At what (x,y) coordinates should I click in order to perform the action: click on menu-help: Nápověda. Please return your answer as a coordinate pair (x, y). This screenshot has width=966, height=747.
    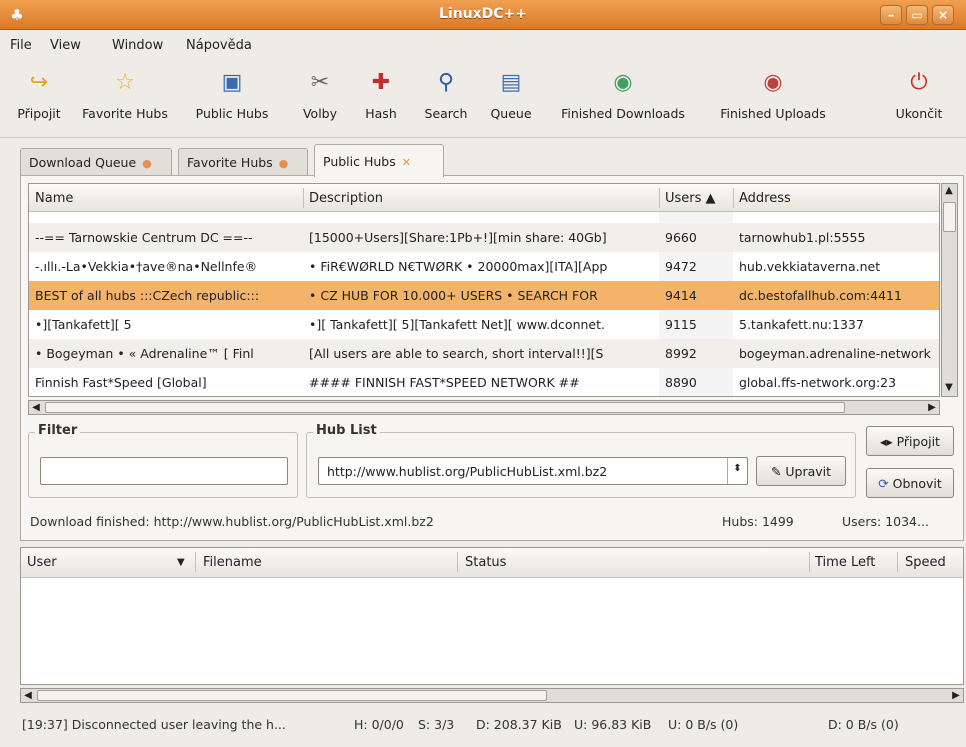
    Looking at the image, I should click on (219, 45).